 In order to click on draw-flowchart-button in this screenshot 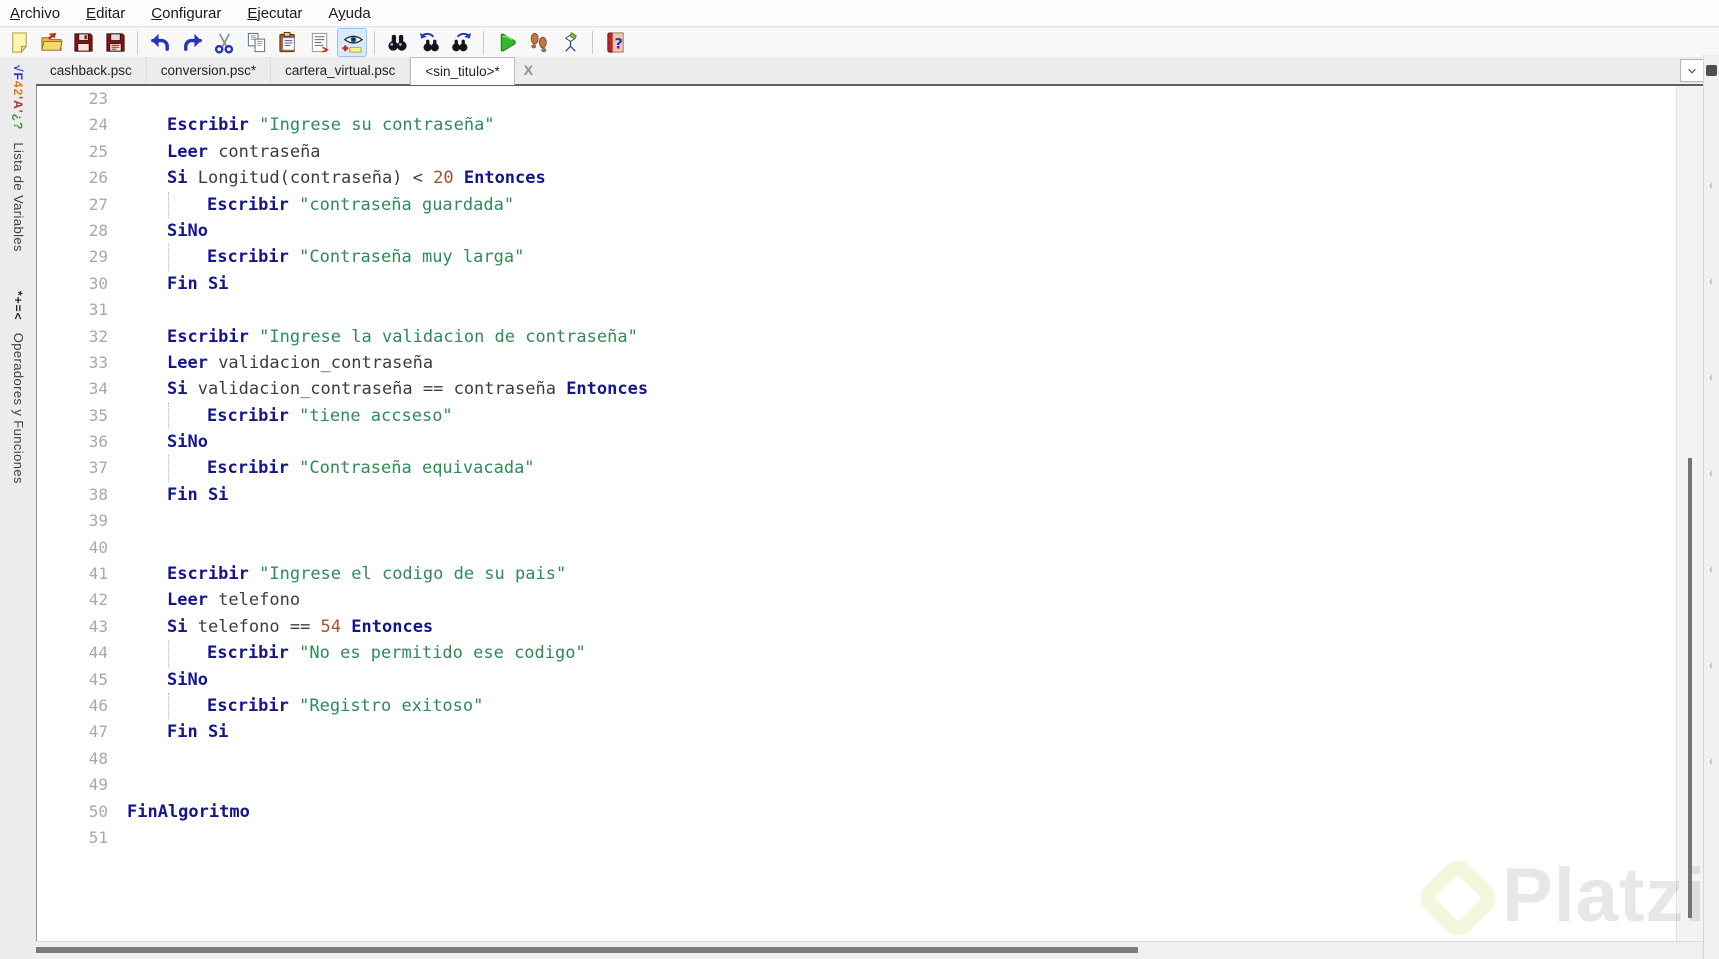, I will do `click(570, 42)`.